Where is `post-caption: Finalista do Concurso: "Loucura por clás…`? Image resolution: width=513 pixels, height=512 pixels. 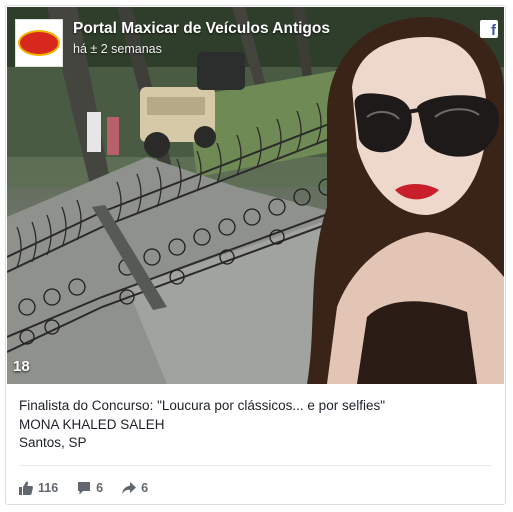
post-caption: Finalista do Concurso: "Loucura por clás… is located at coordinates (254, 425).